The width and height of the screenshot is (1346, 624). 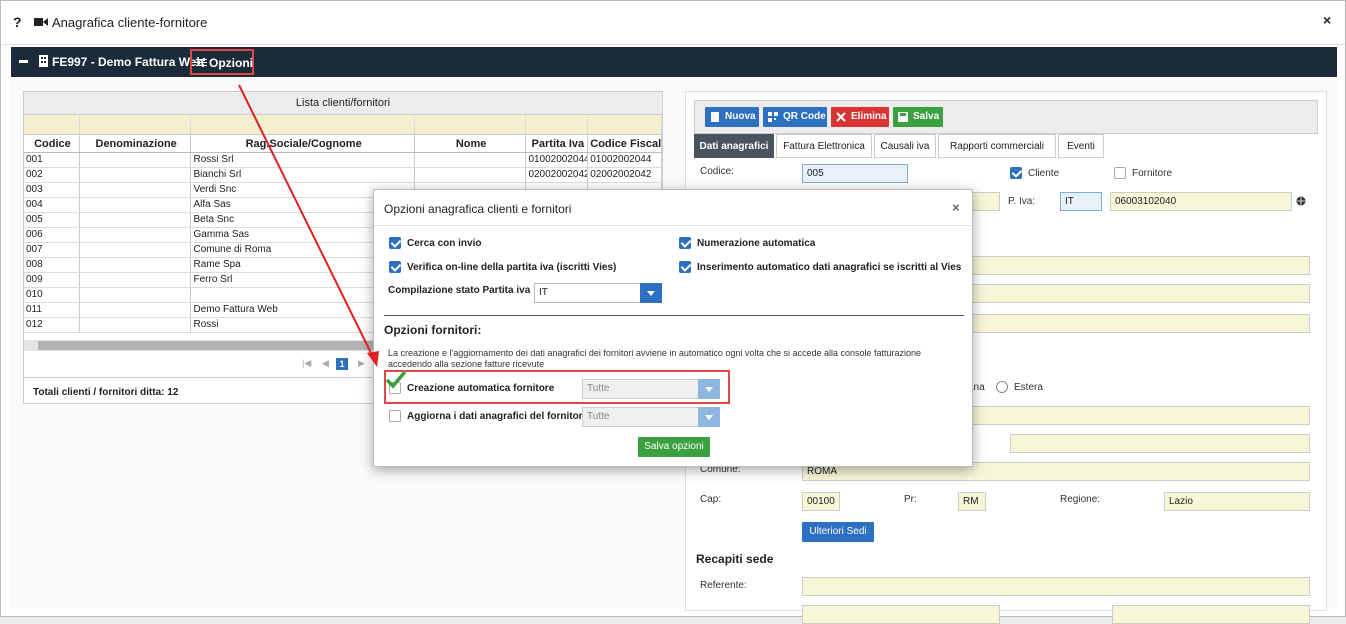 What do you see at coordinates (674, 447) in the screenshot?
I see `save-options-button: Salva opzioni` at bounding box center [674, 447].